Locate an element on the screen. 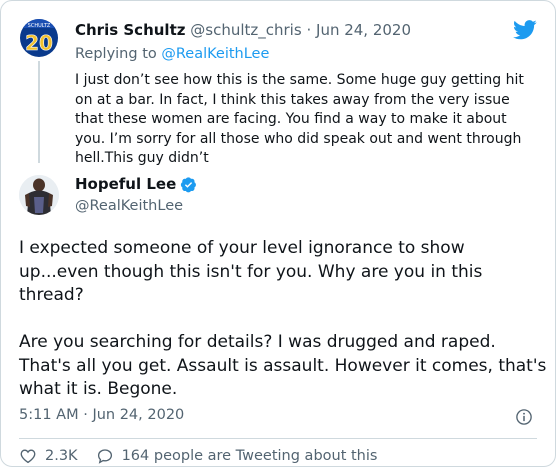  comments-button: 164 people are Tweeting about this is located at coordinates (237, 456).